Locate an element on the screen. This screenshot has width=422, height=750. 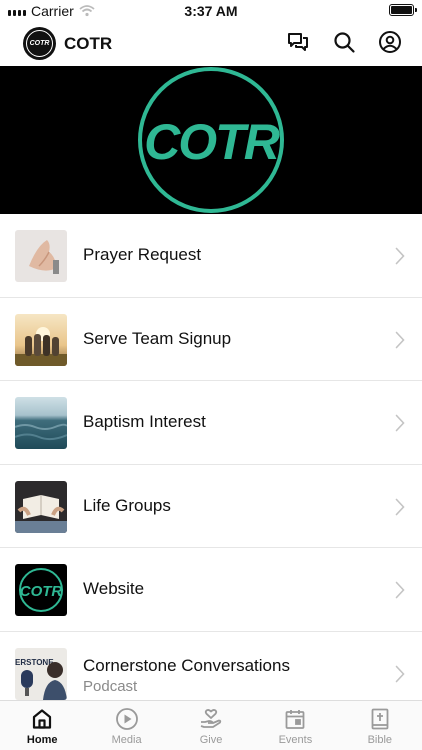
list-item-label: Serve Team Signup is located at coordinates (157, 338).